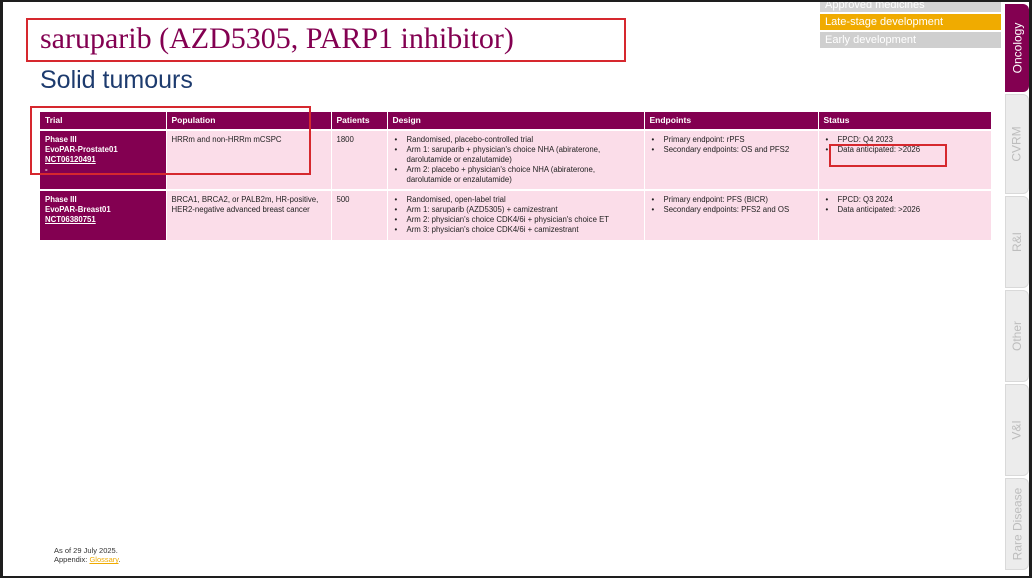  What do you see at coordinates (1017, 144) in the screenshot?
I see `tab-cvrm: CVRM` at bounding box center [1017, 144].